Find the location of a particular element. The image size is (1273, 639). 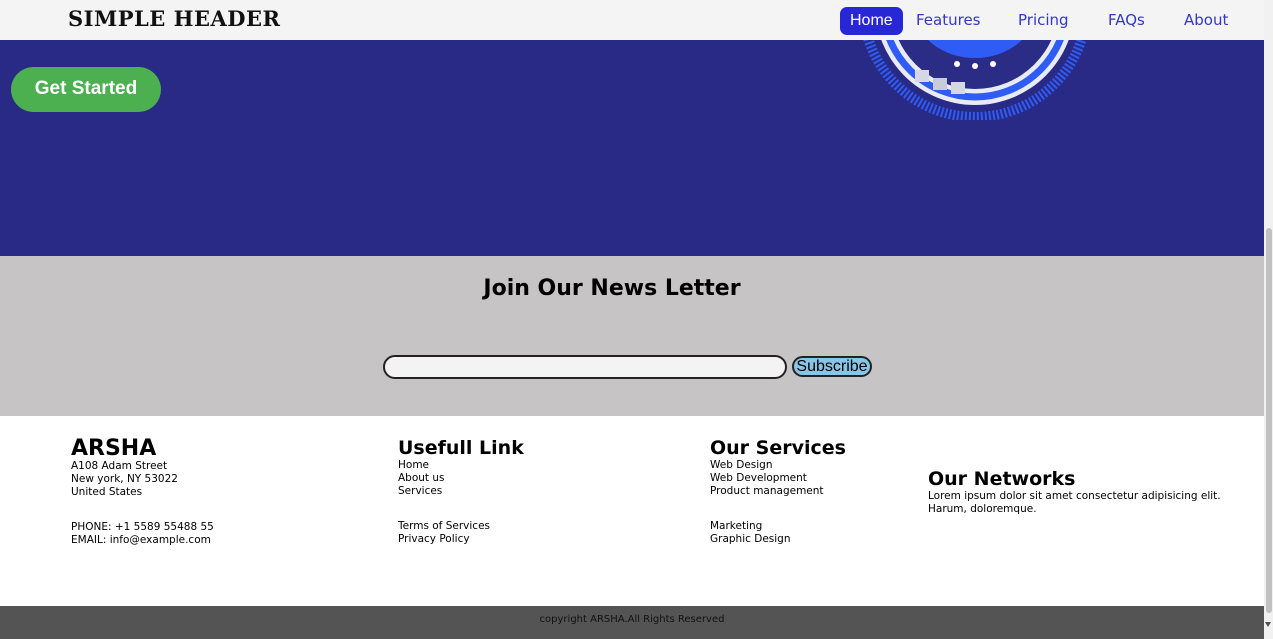

main-nav: Home Features Pricing FAQs About is located at coordinates (632, 21).